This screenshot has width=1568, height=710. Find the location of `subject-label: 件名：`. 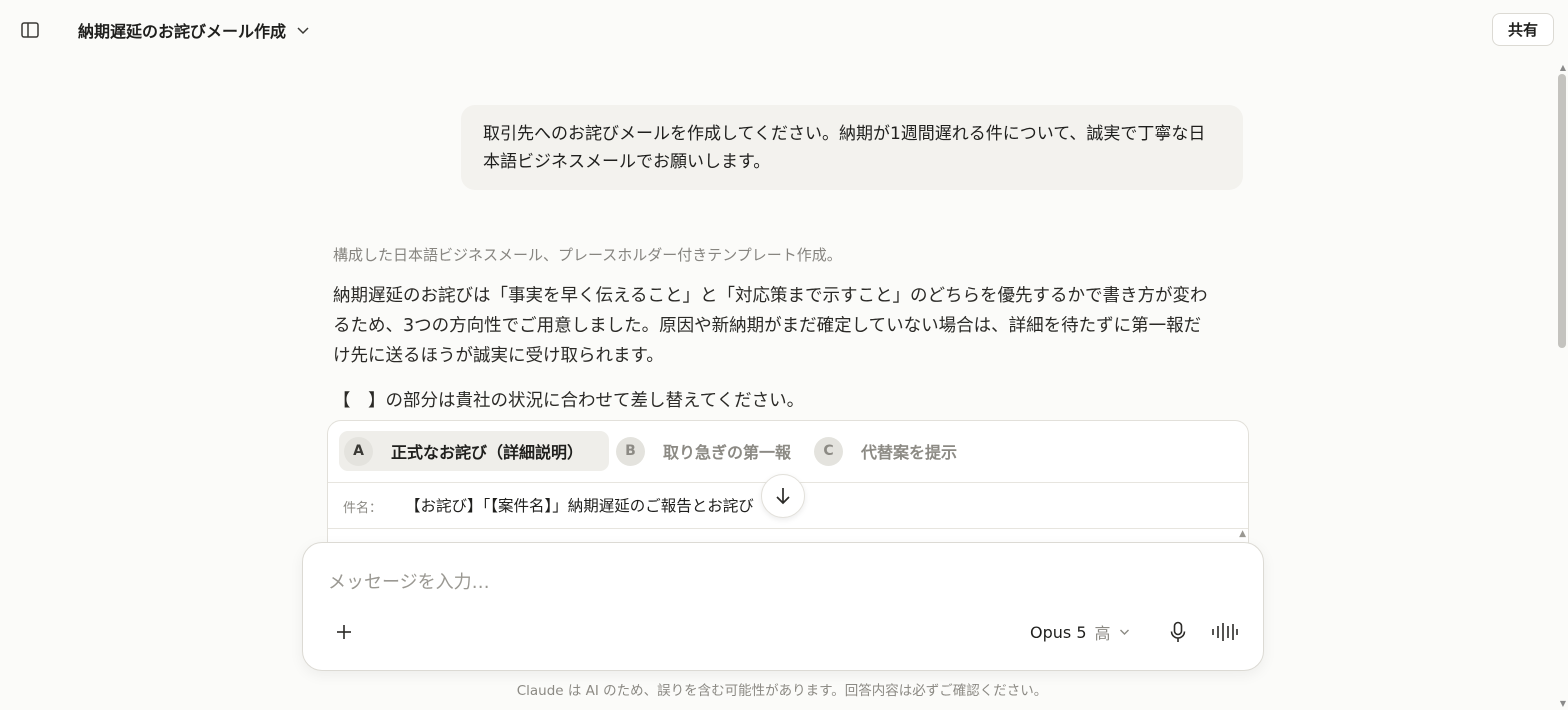

subject-label: 件名： is located at coordinates (363, 508).